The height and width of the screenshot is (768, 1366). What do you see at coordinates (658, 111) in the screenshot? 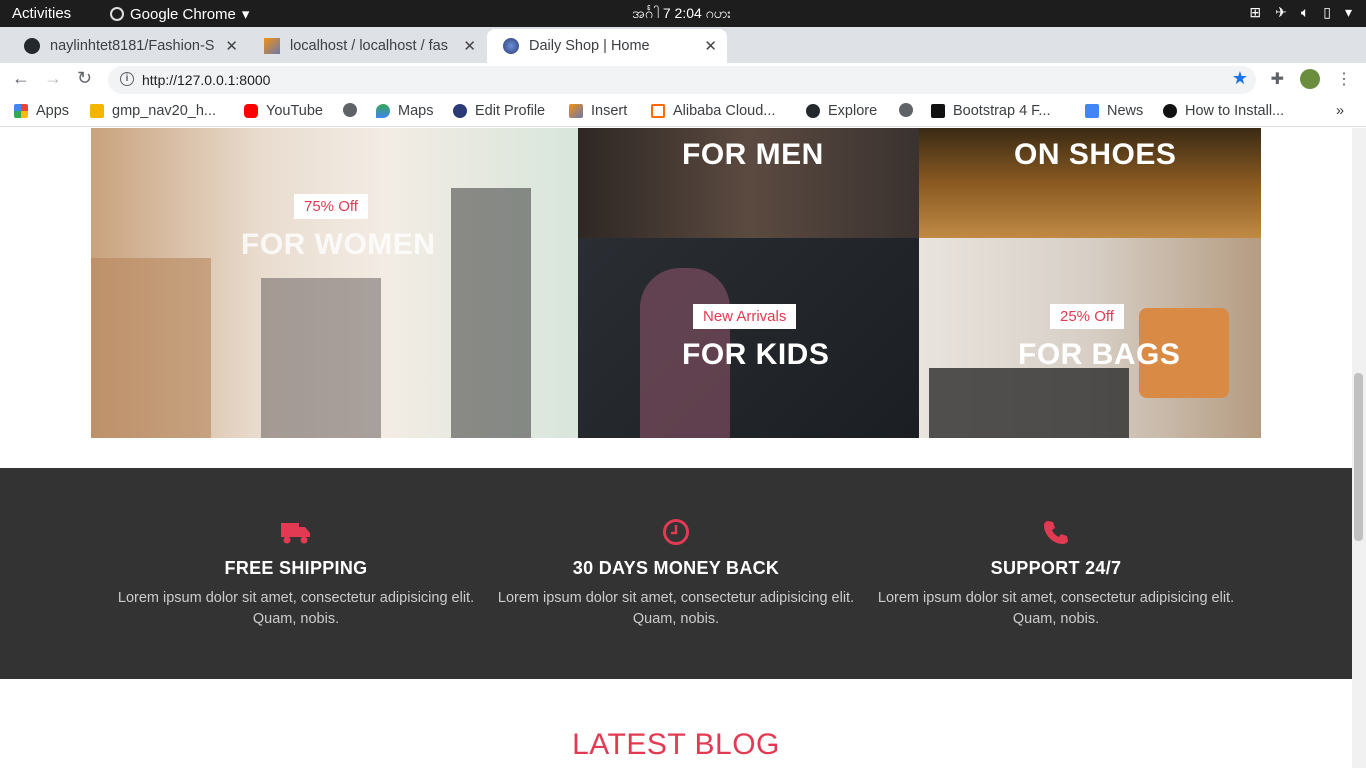
I see `alibaba-icon` at bounding box center [658, 111].